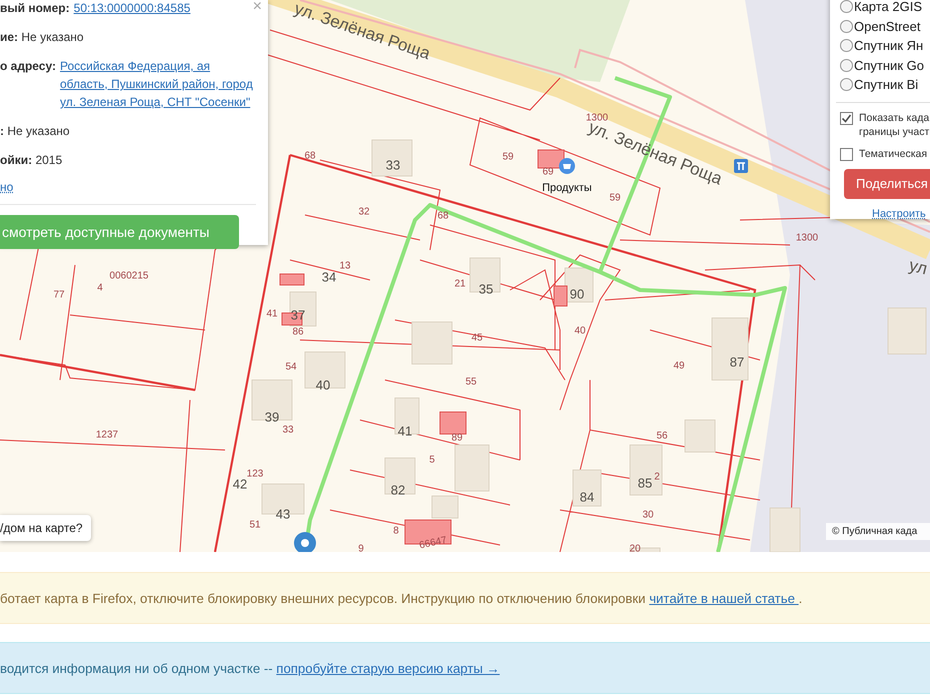 Image resolution: width=930 pixels, height=697 pixels. Describe the element at coordinates (635, 548) in the screenshot. I see `parcel-number: 20` at that location.